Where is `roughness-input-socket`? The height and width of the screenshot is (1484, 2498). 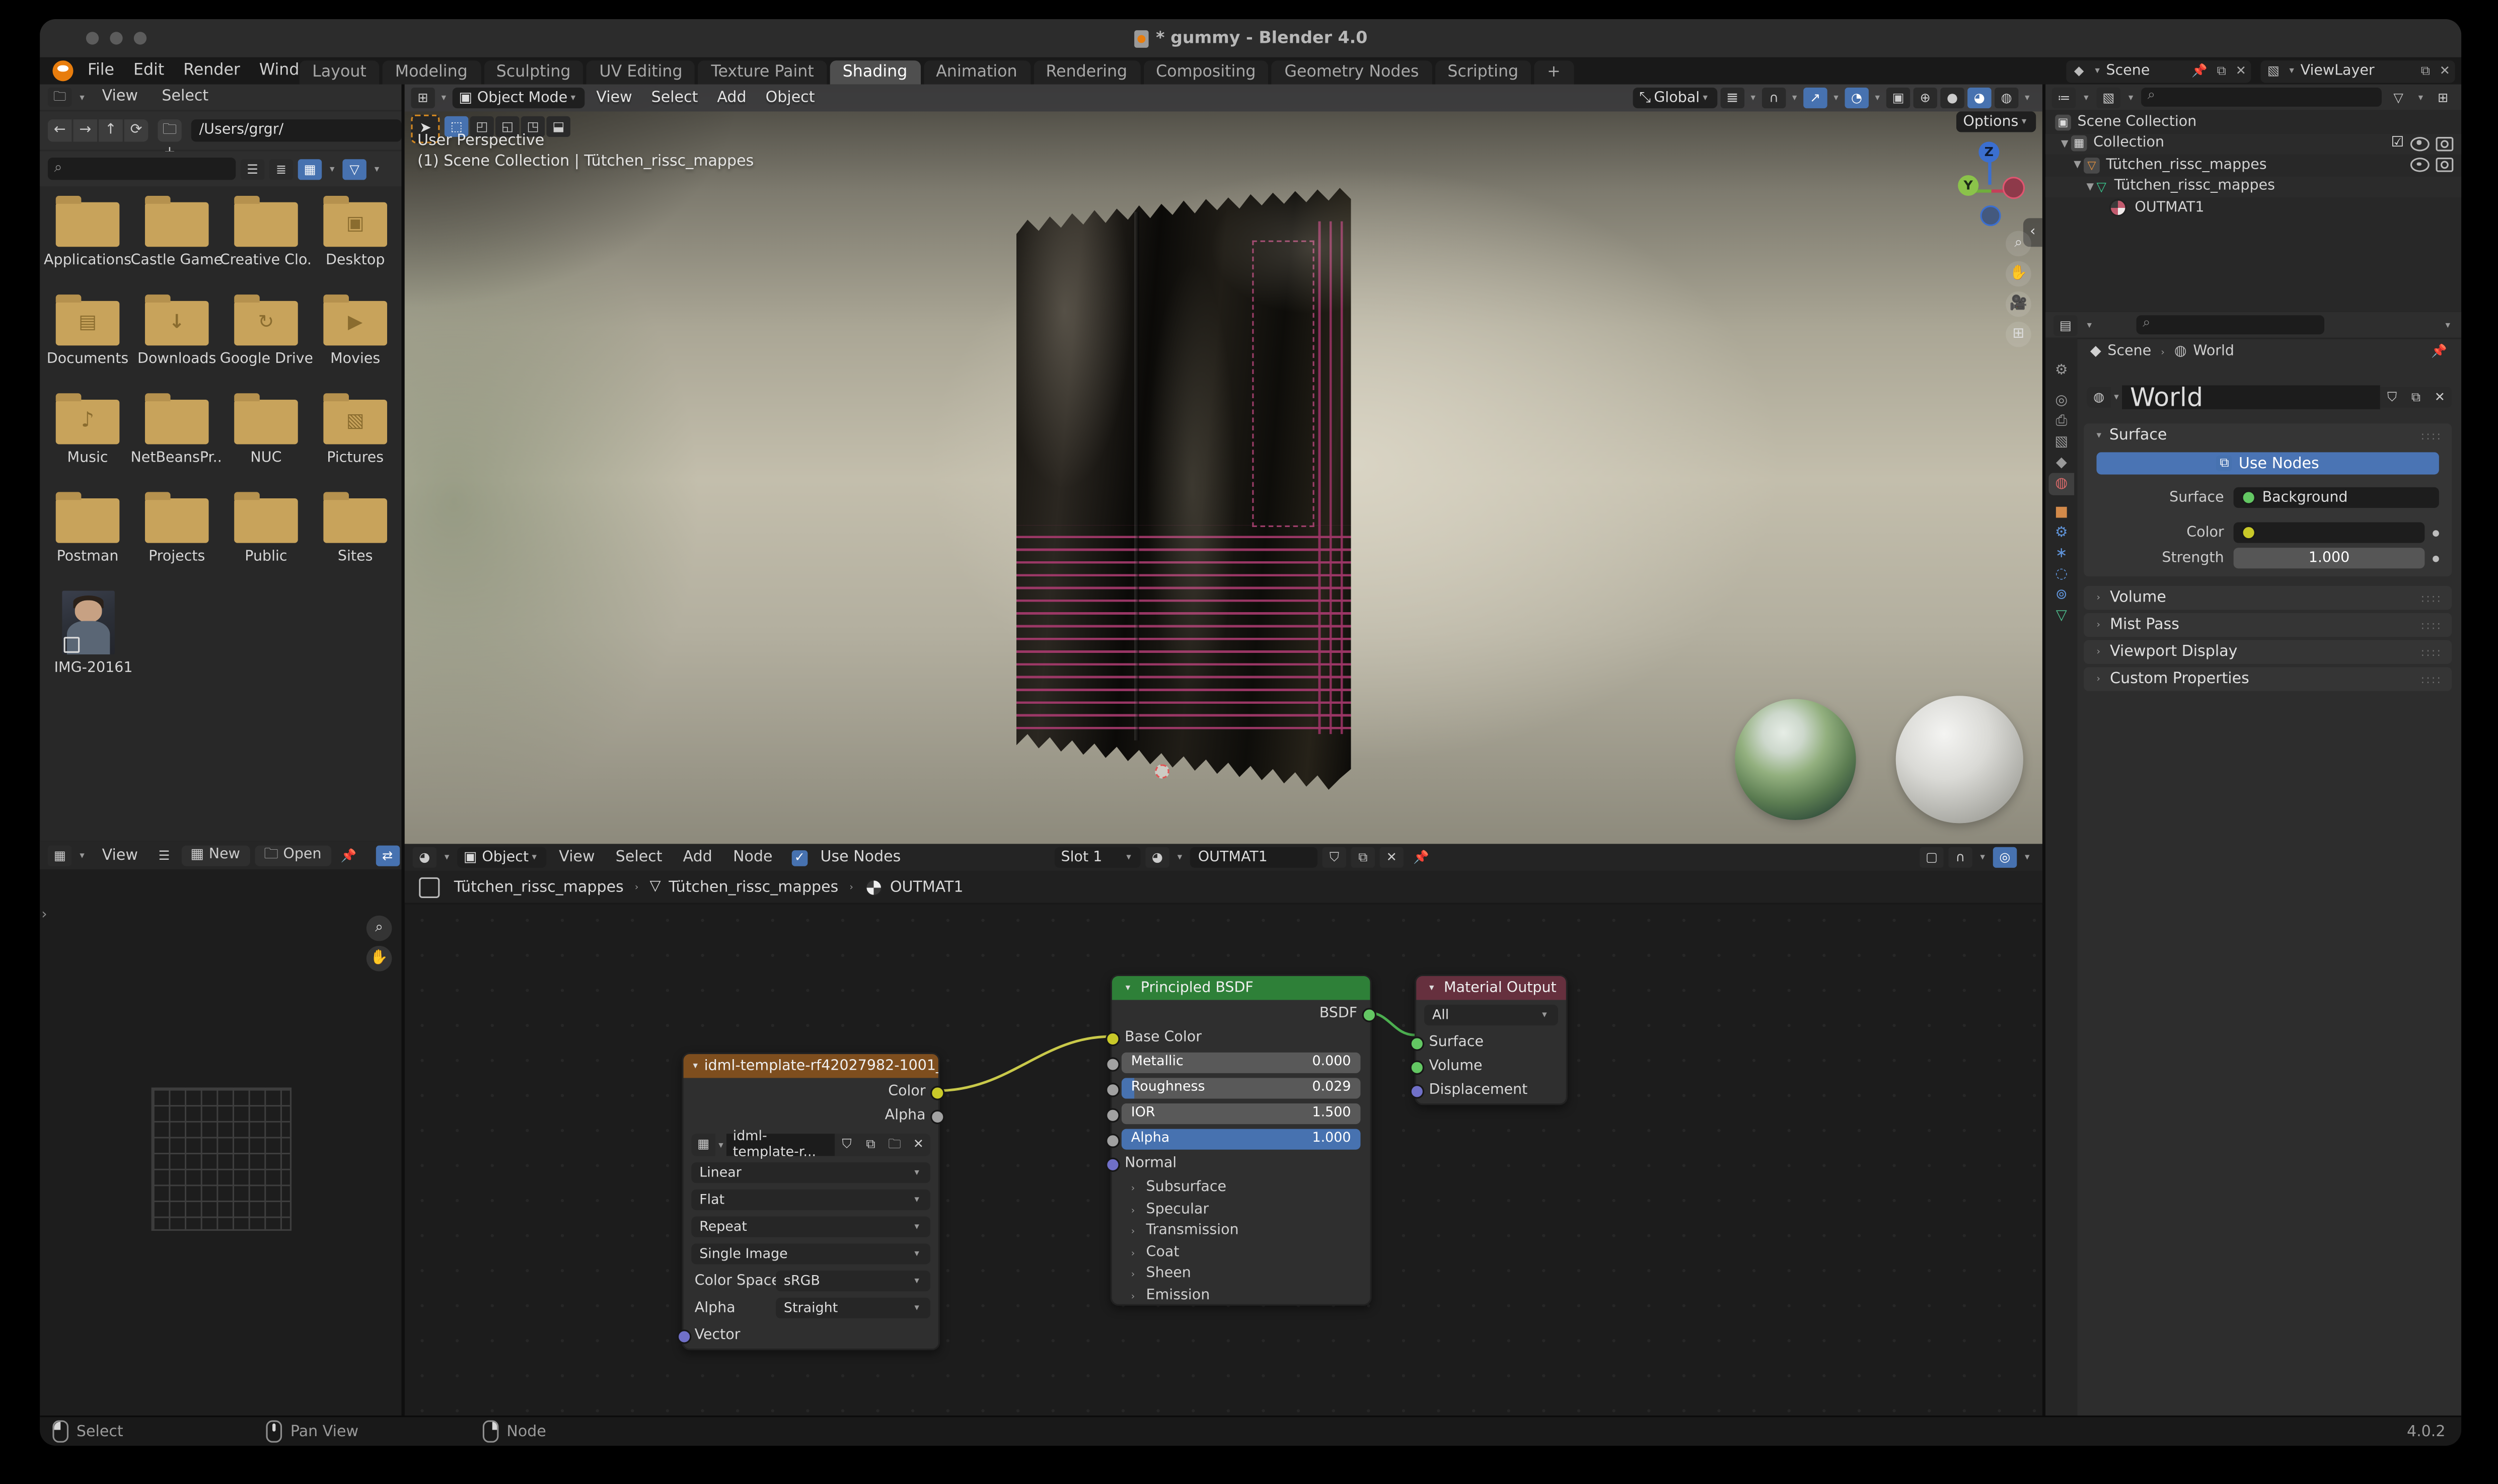 roughness-input-socket is located at coordinates (1113, 1090).